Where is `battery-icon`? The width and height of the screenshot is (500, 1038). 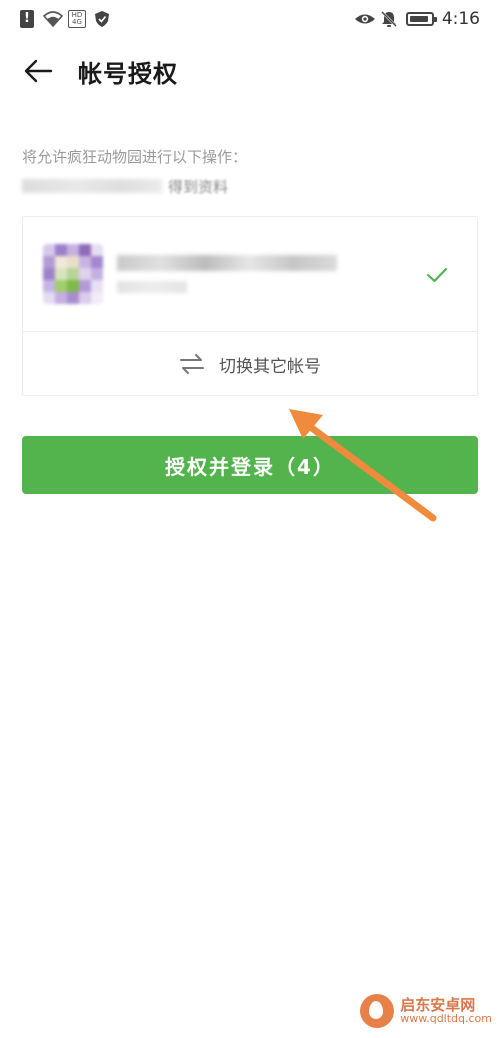 battery-icon is located at coordinates (421, 19).